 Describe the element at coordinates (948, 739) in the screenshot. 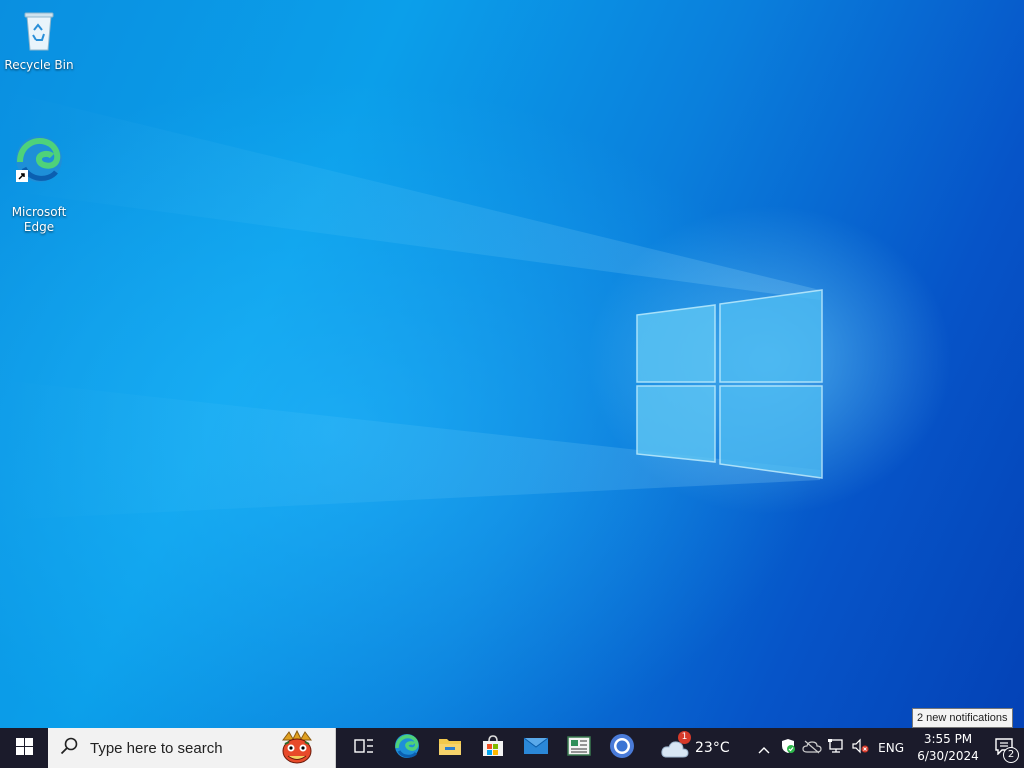

I see `clock-time: 3:55 PM` at that location.